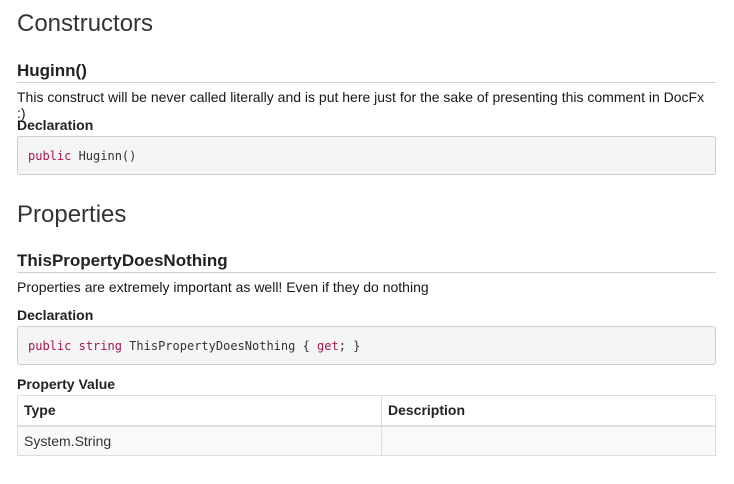 The image size is (734, 484). What do you see at coordinates (199, 411) in the screenshot?
I see `table-header-type: Type` at bounding box center [199, 411].